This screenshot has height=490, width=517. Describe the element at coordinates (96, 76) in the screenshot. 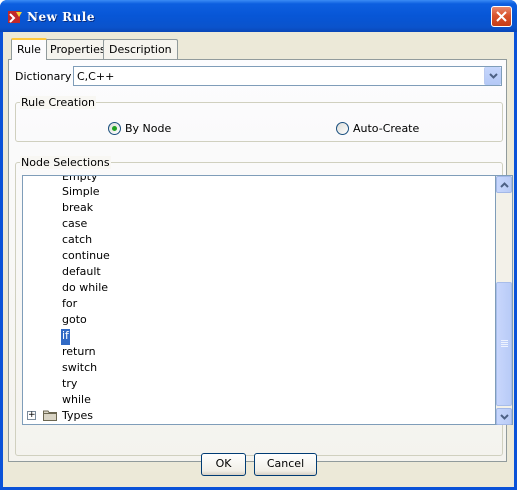

I see `dictionary-value: C,C++` at that location.